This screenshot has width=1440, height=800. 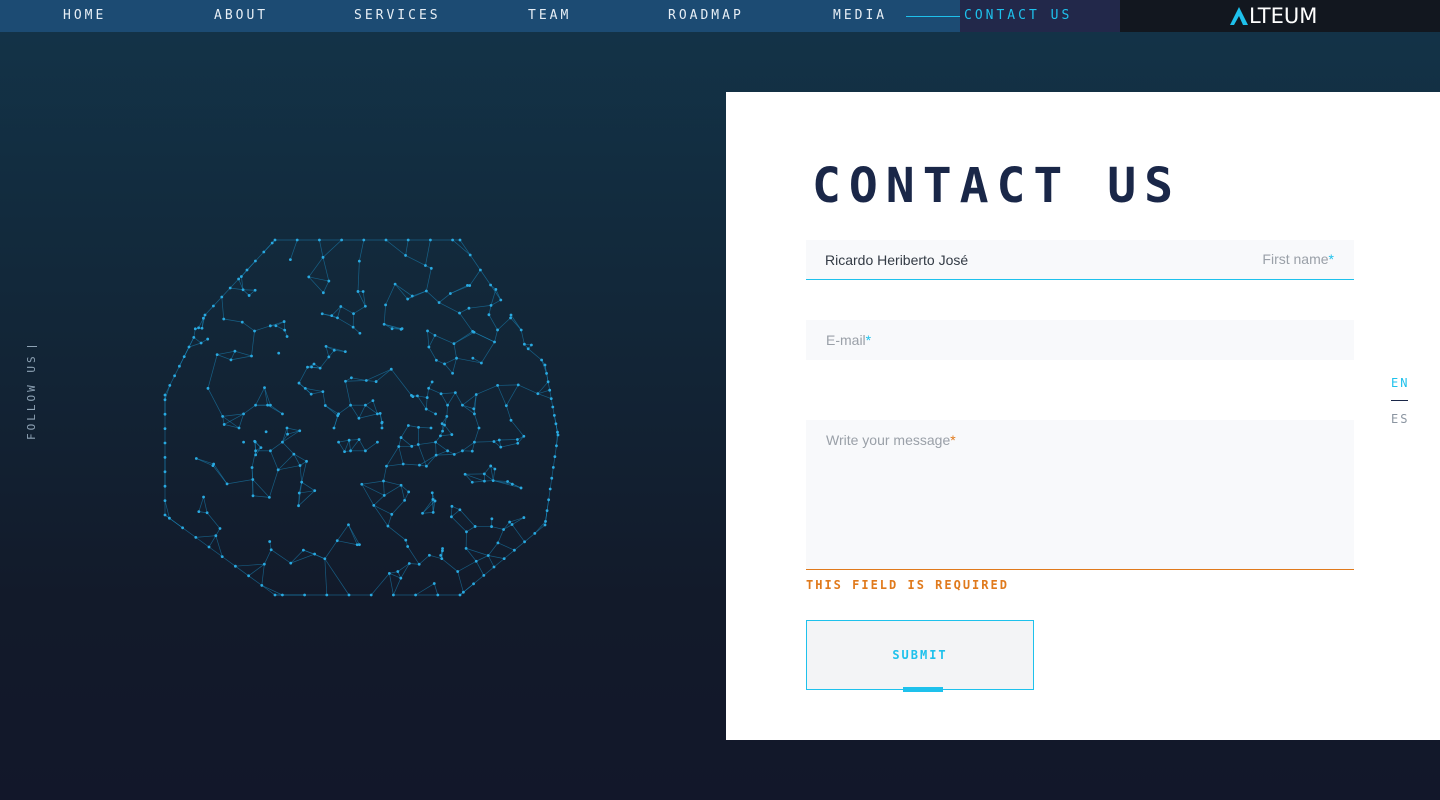 I want to click on nav-item-roadmap: ROADMAP, so click(x=706, y=16).